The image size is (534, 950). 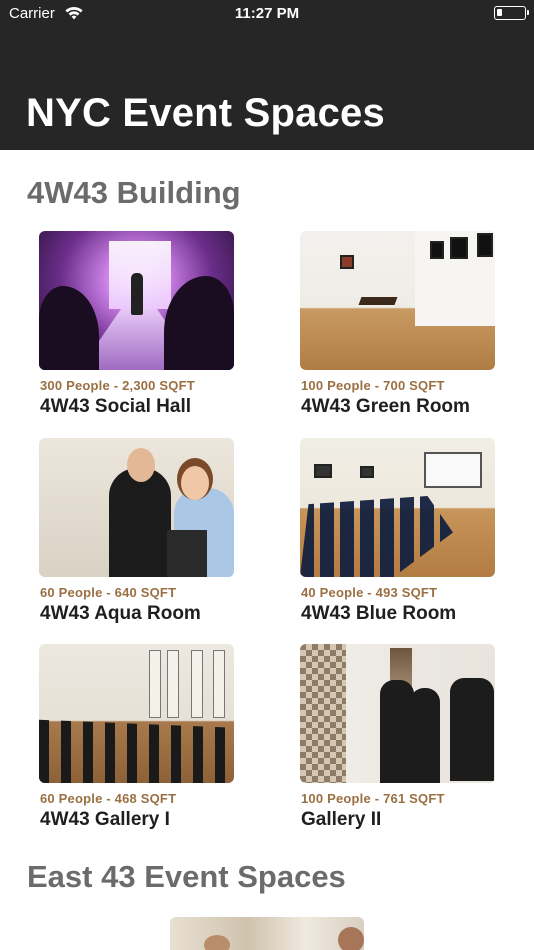 What do you see at coordinates (105, 819) in the screenshot?
I see `space-name: 4W43 Gallery I` at bounding box center [105, 819].